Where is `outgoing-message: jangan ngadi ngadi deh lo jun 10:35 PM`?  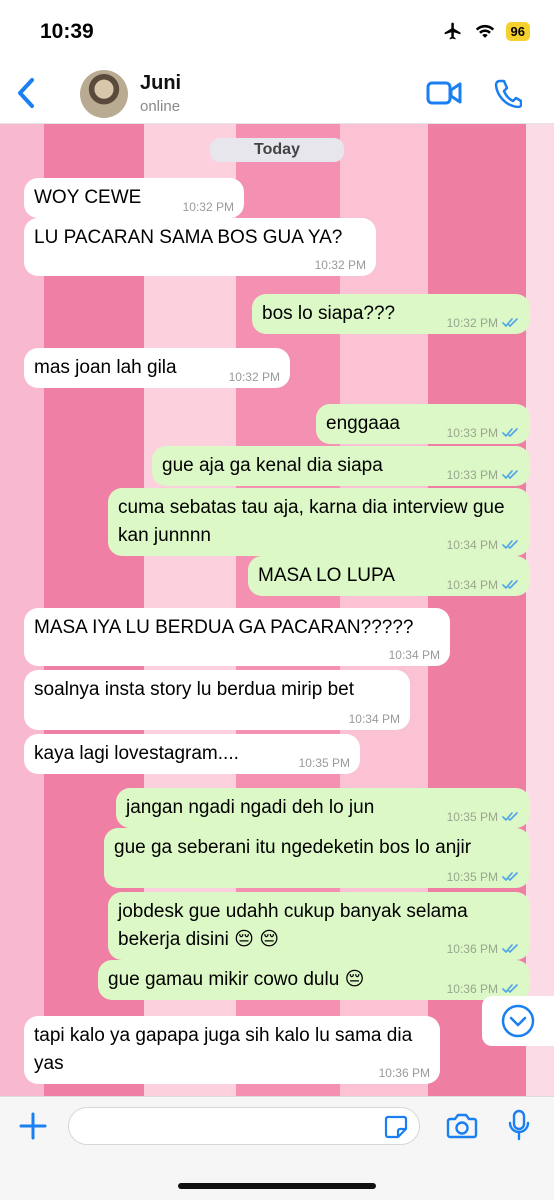
outgoing-message: jangan ngadi ngadi deh lo jun 10:35 PM is located at coordinates (323, 808).